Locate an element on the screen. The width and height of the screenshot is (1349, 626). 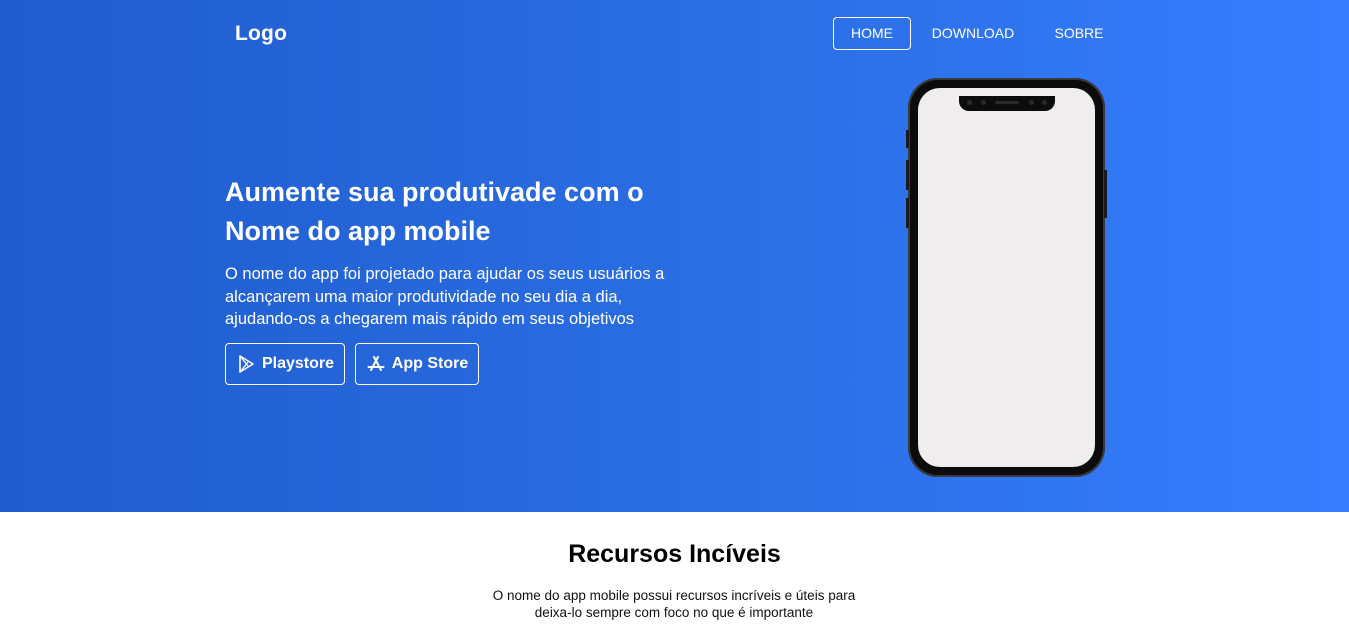
app-store-label: App Store is located at coordinates (430, 363).